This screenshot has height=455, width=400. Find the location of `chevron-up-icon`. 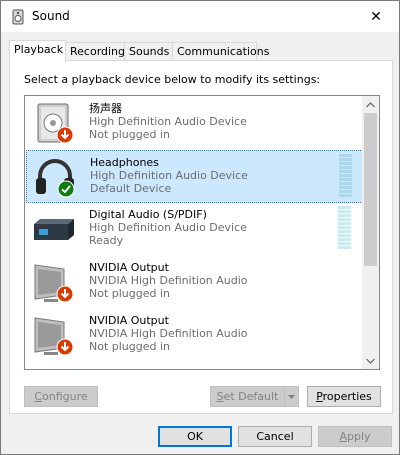

chevron-up-icon is located at coordinates (370, 104).